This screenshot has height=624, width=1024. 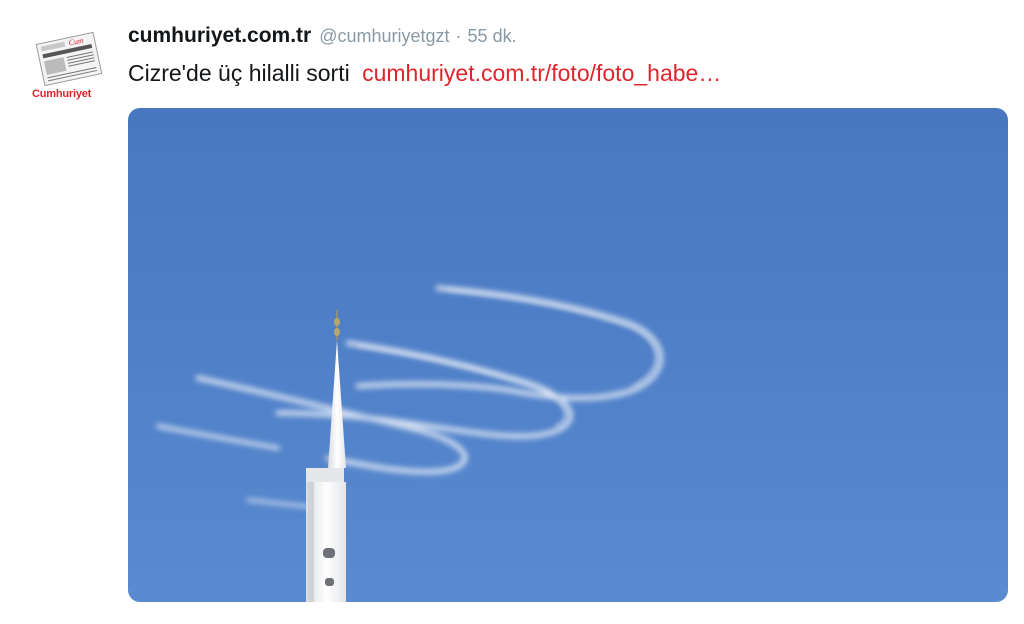 I want to click on timestamp: 55 dk., so click(x=492, y=36).